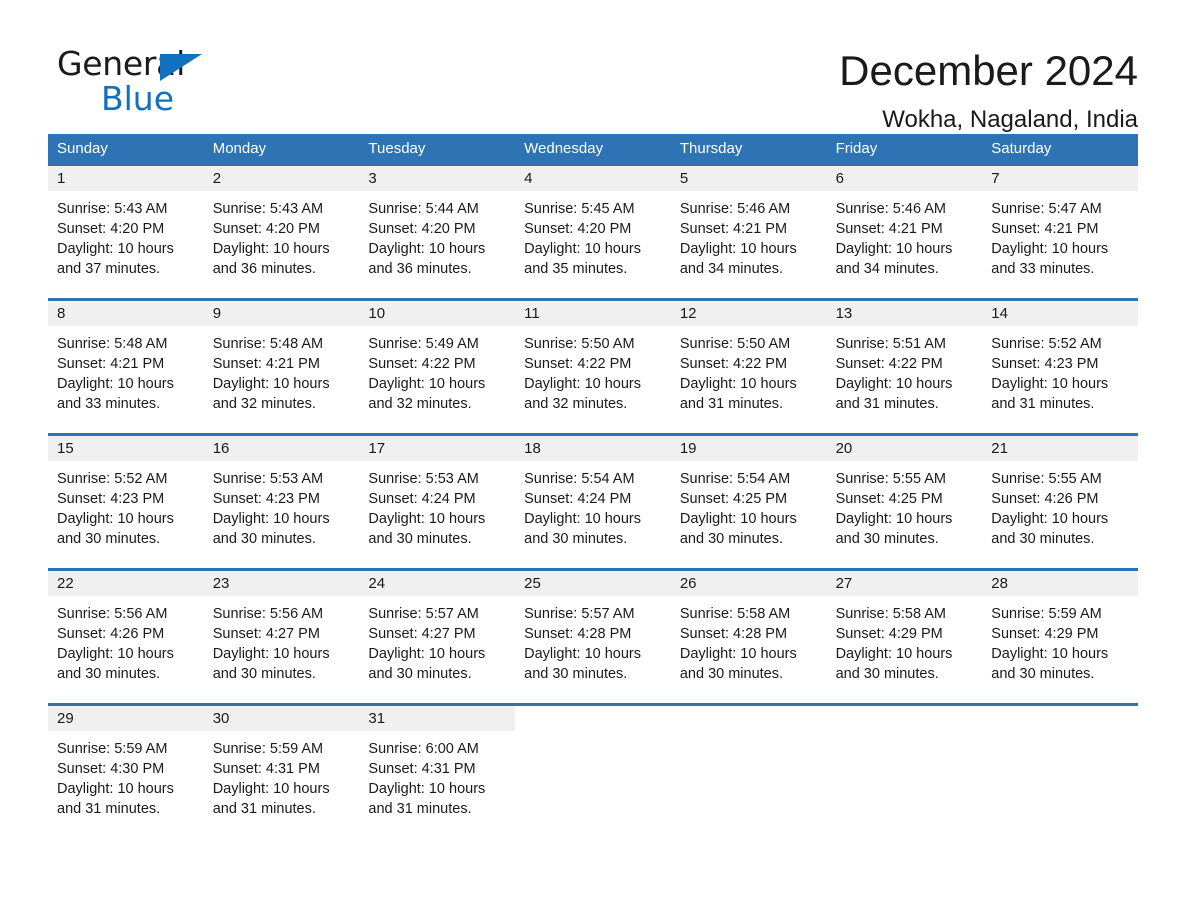 The width and height of the screenshot is (1188, 918). I want to click on day-number-bar: 21, so click(1060, 448).